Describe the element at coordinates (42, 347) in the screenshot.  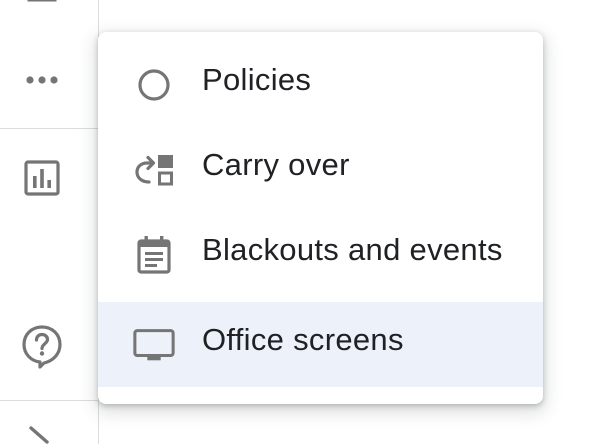
I see `help-outline-icon` at that location.